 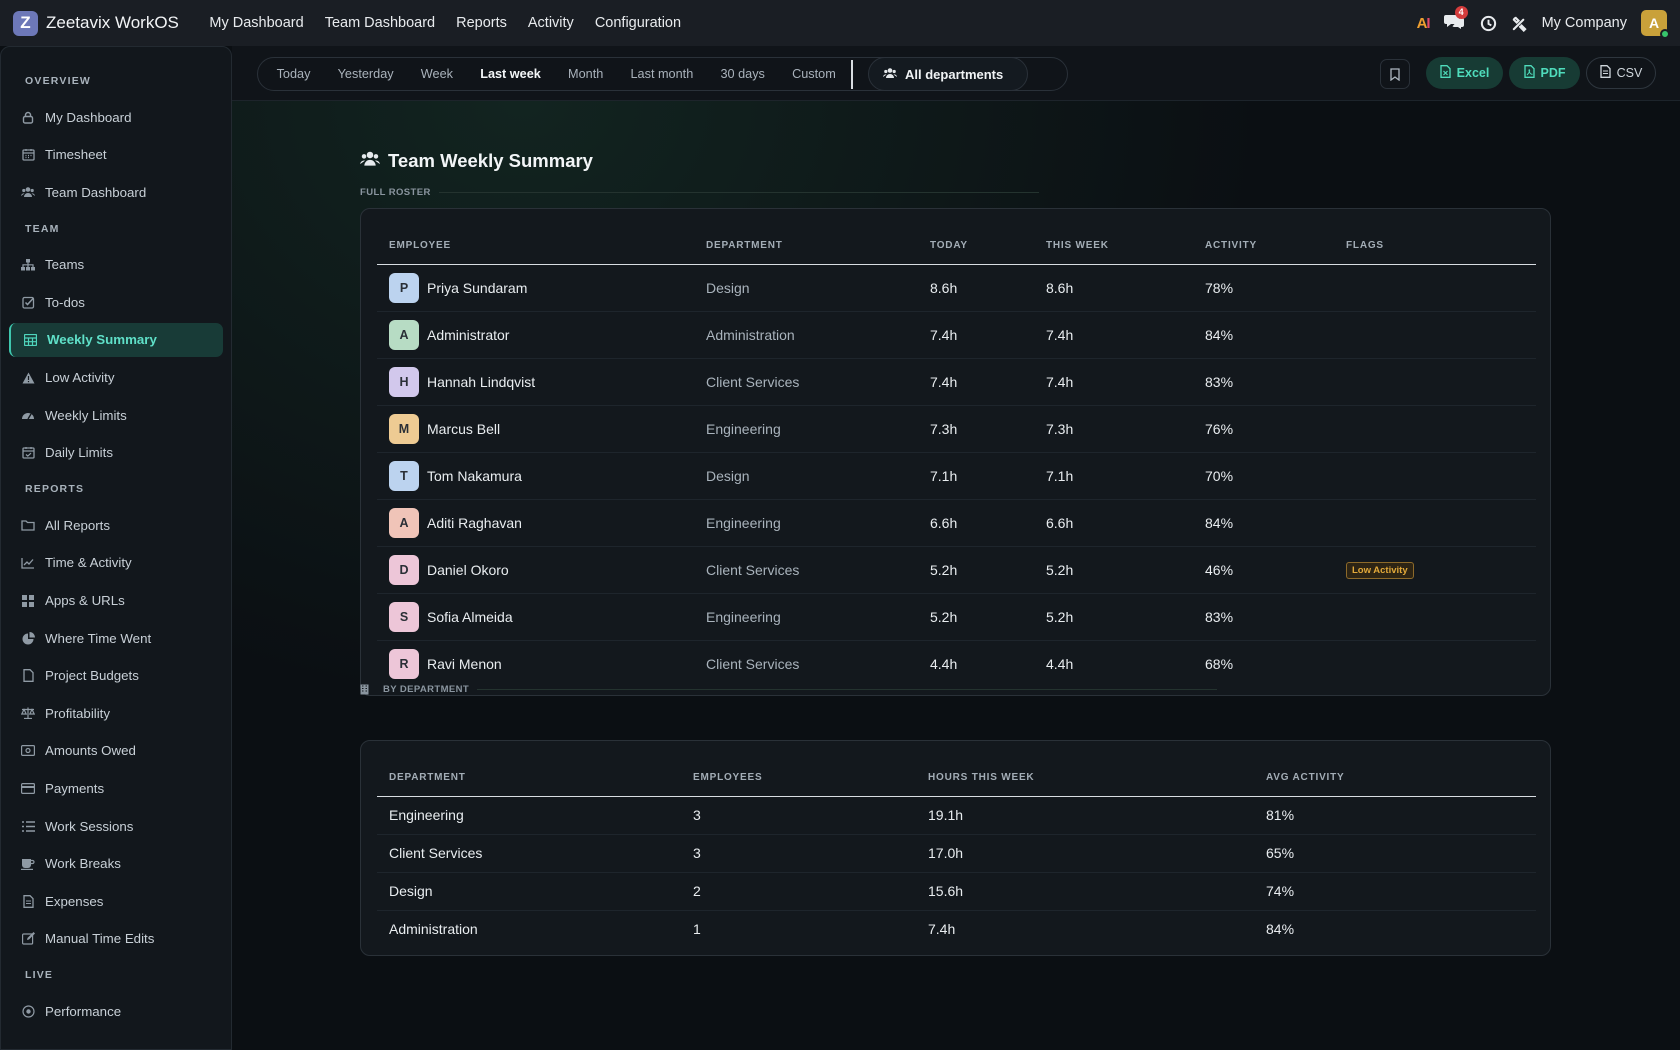 What do you see at coordinates (404, 381) in the screenshot?
I see `employee-avatar: H` at bounding box center [404, 381].